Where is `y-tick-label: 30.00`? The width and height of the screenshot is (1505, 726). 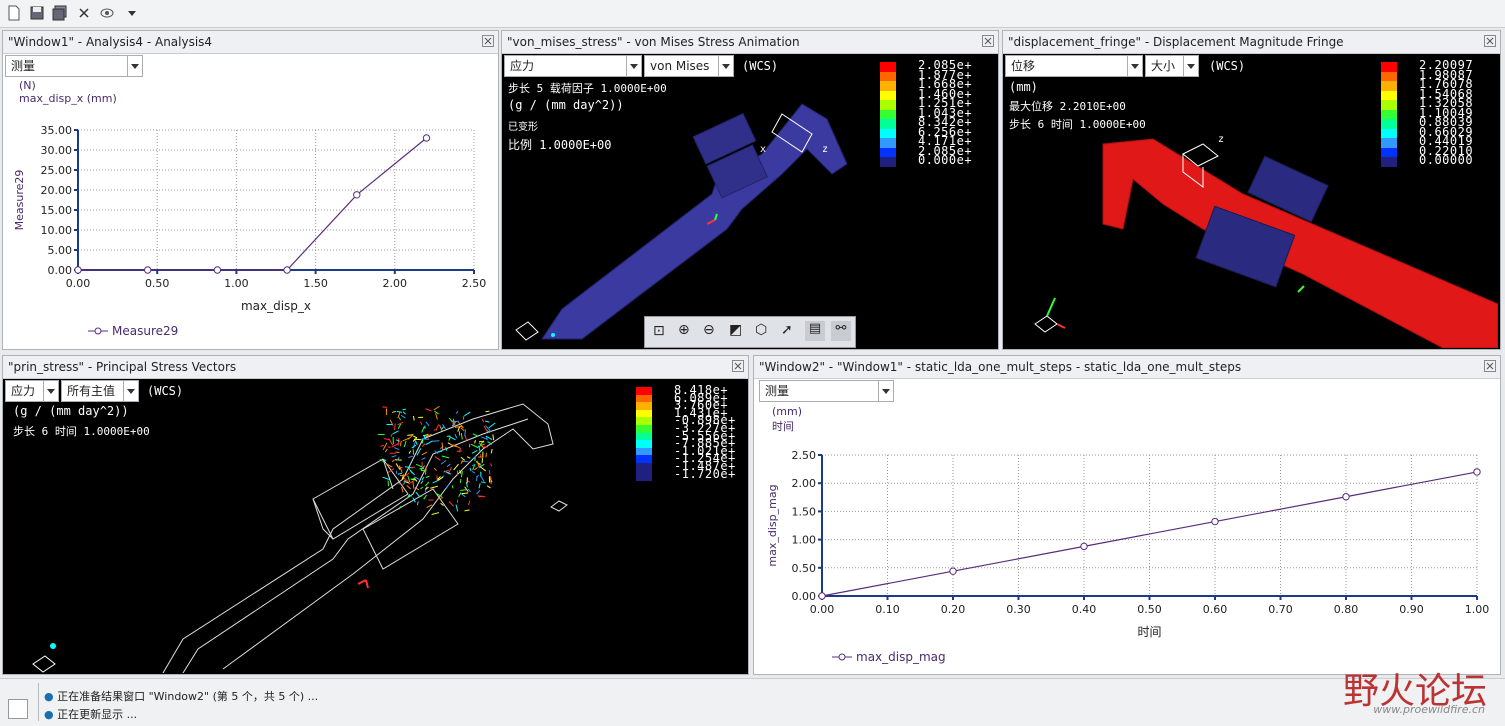
y-tick-label: 30.00 is located at coordinates (57, 150).